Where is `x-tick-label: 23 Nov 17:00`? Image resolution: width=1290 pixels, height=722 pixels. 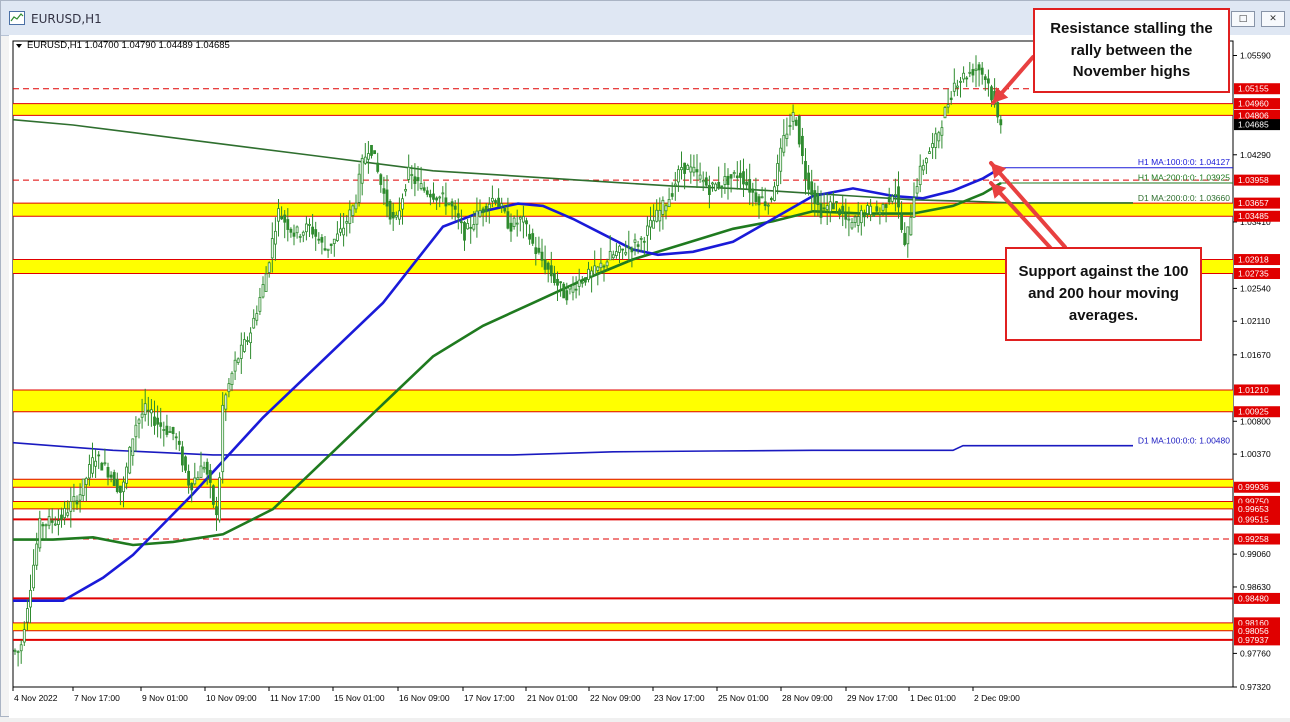
x-tick-label: 23 Nov 17:00 is located at coordinates (679, 698).